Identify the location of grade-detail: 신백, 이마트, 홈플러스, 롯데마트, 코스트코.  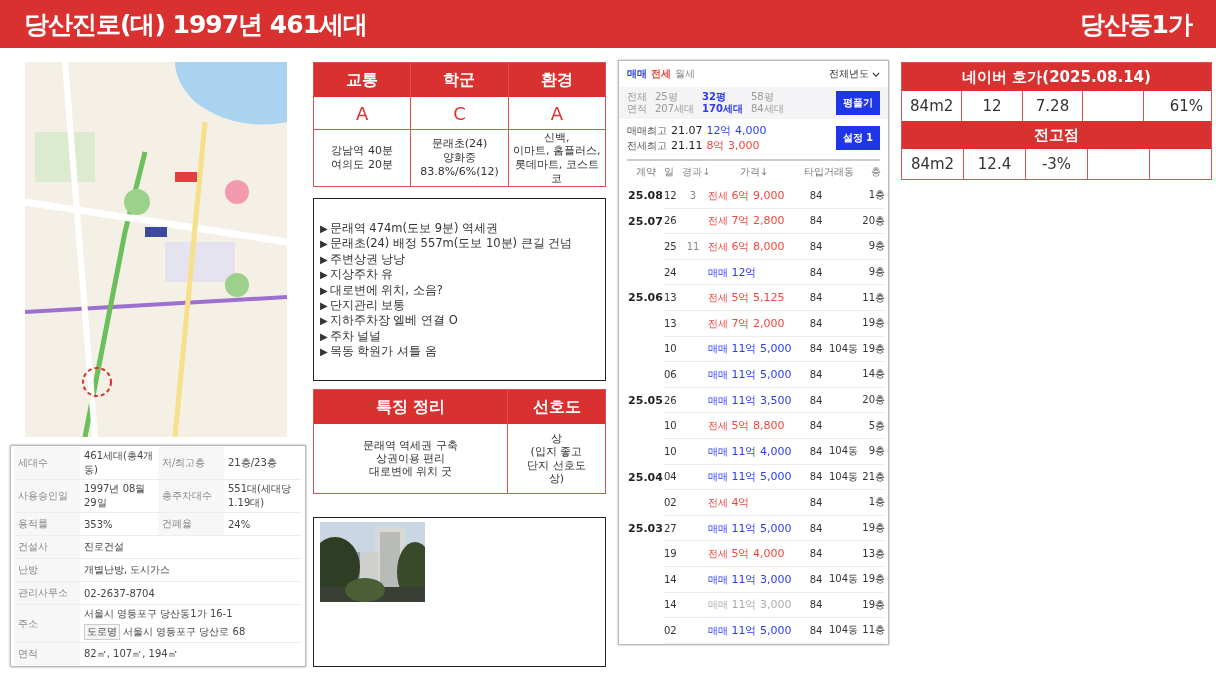
(557, 158).